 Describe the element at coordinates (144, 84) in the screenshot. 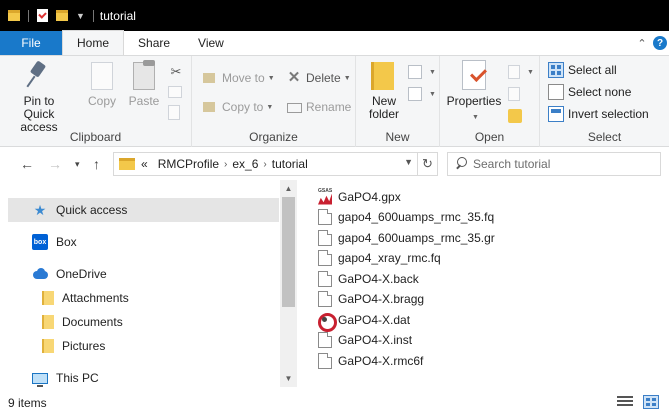

I see `paste-button: Paste` at that location.